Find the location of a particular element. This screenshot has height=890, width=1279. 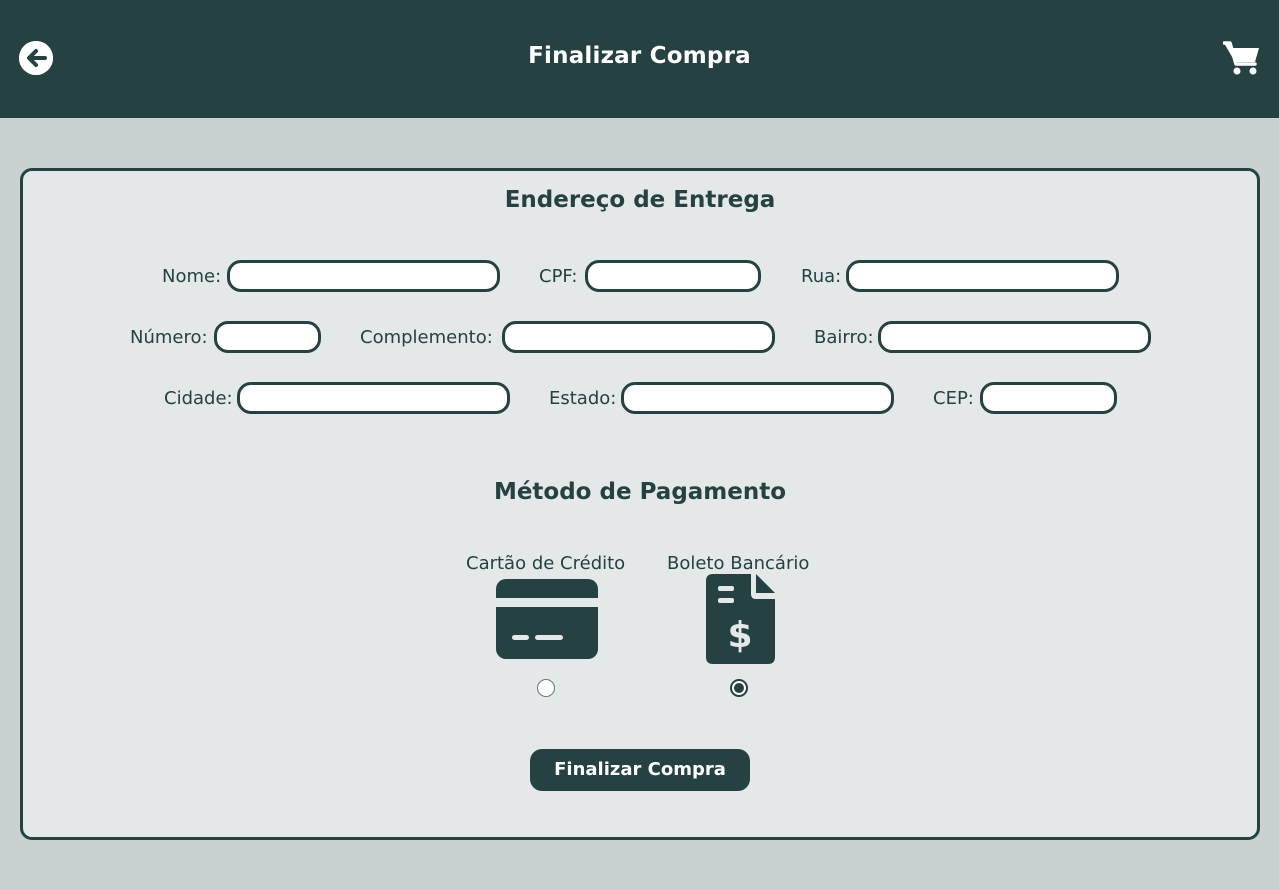

rua-label: Rua: is located at coordinates (821, 276).